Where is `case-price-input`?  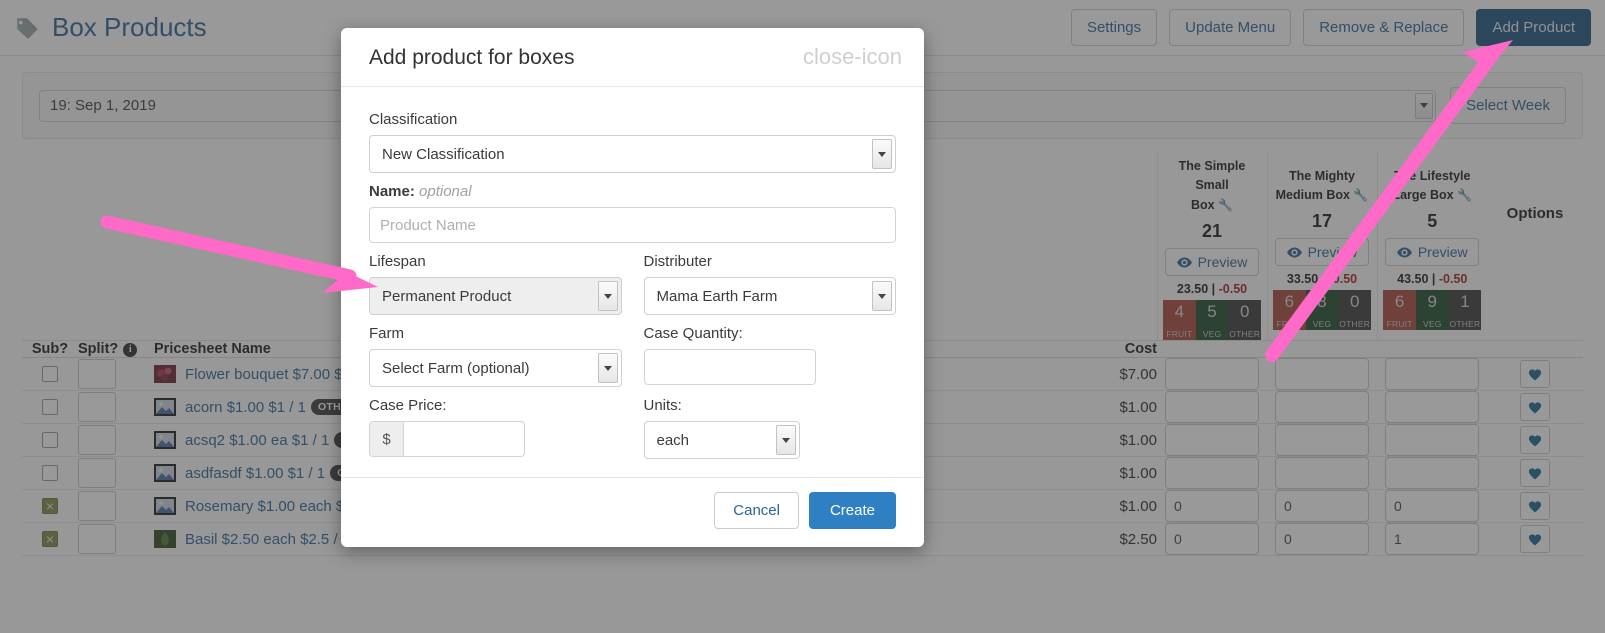
case-price-input is located at coordinates (464, 439).